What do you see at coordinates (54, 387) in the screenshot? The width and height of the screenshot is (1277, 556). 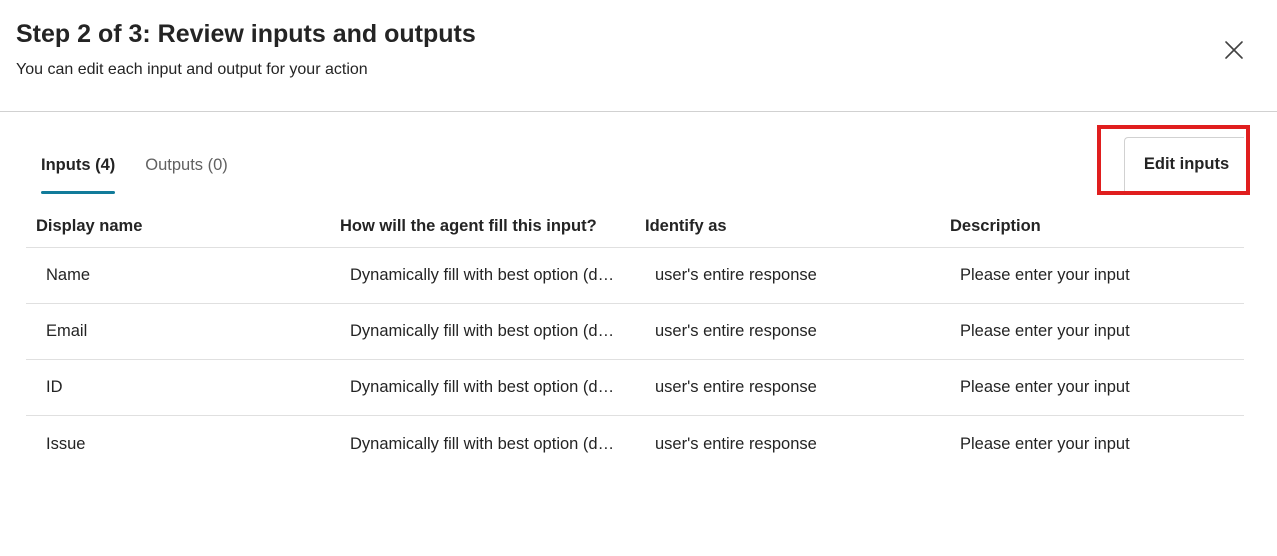 I see `cell-display-name: ID` at bounding box center [54, 387].